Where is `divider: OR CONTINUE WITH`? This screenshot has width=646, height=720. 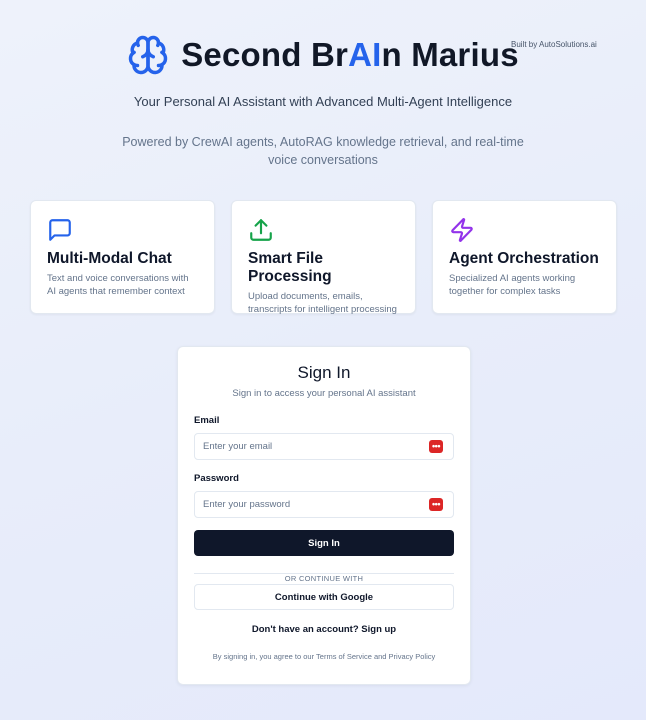
divider: OR CONTINUE WITH is located at coordinates (324, 575).